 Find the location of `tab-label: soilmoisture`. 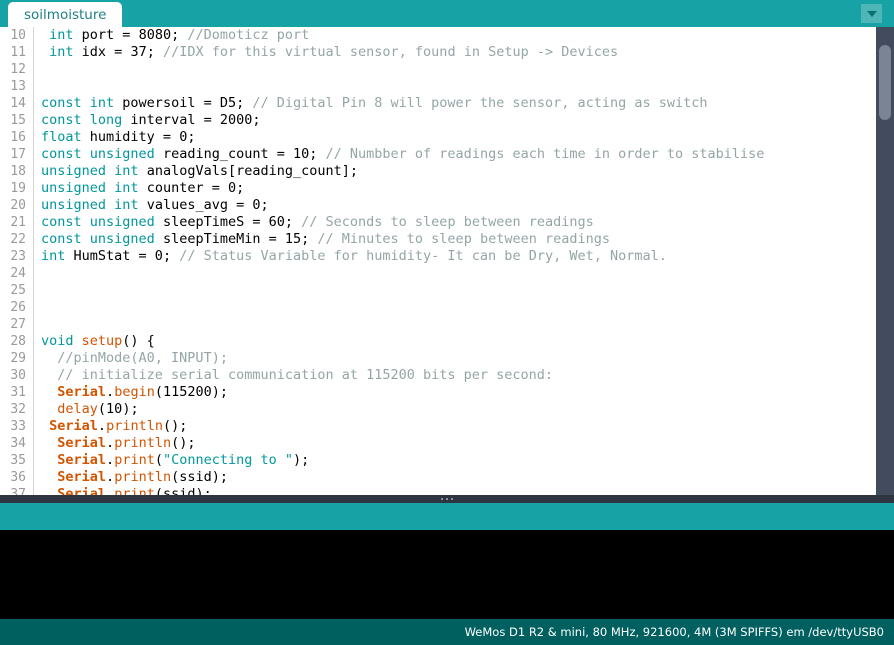

tab-label: soilmoisture is located at coordinates (65, 14).